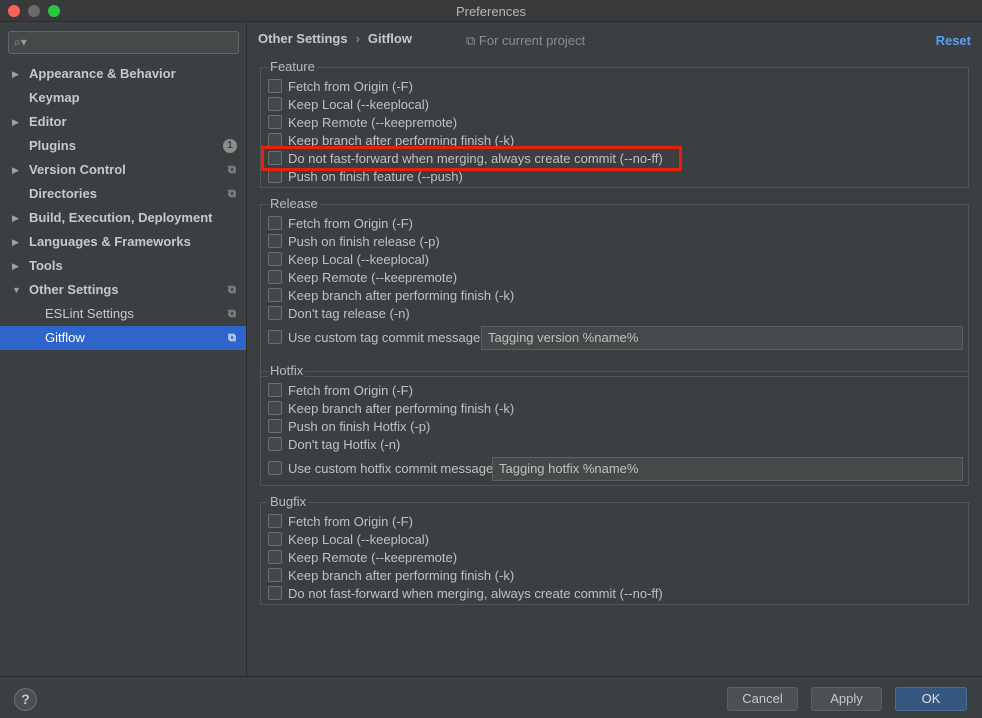  I want to click on hotfix-push-on-finish-option: Push on finish Hotfix (-p), so click(349, 427).